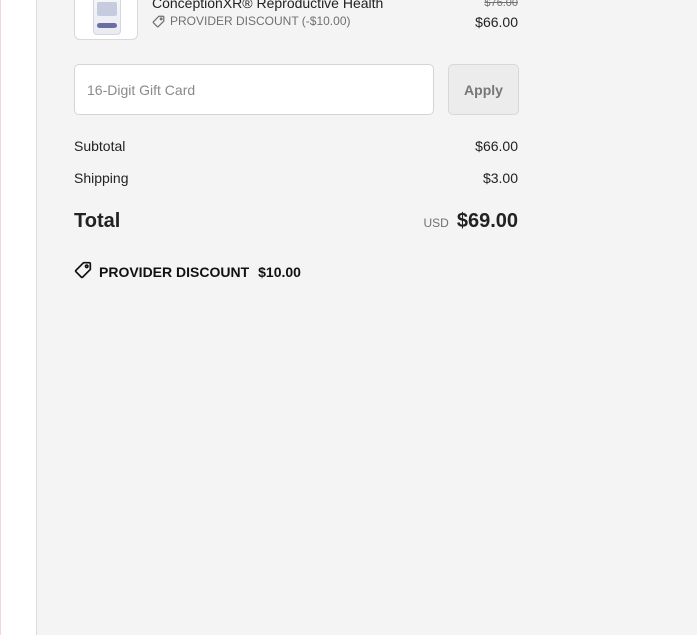 Image resolution: width=697 pixels, height=635 pixels. Describe the element at coordinates (500, 178) in the screenshot. I see `shipping-value: $3.00` at that location.